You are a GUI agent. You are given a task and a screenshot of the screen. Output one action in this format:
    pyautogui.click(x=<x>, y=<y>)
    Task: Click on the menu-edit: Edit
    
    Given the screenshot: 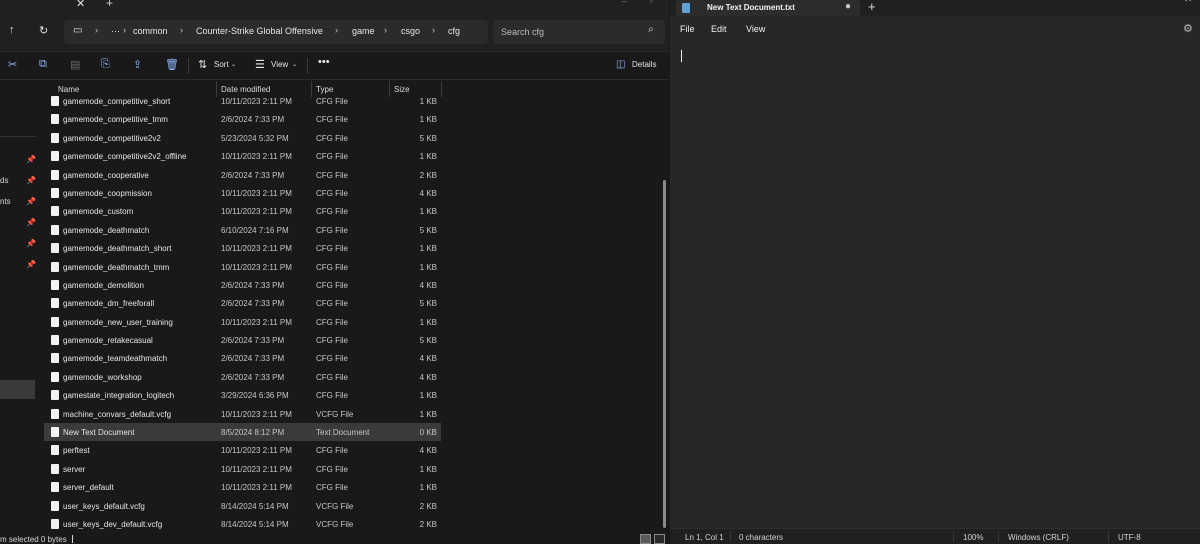 What is the action you would take?
    pyautogui.click(x=719, y=29)
    